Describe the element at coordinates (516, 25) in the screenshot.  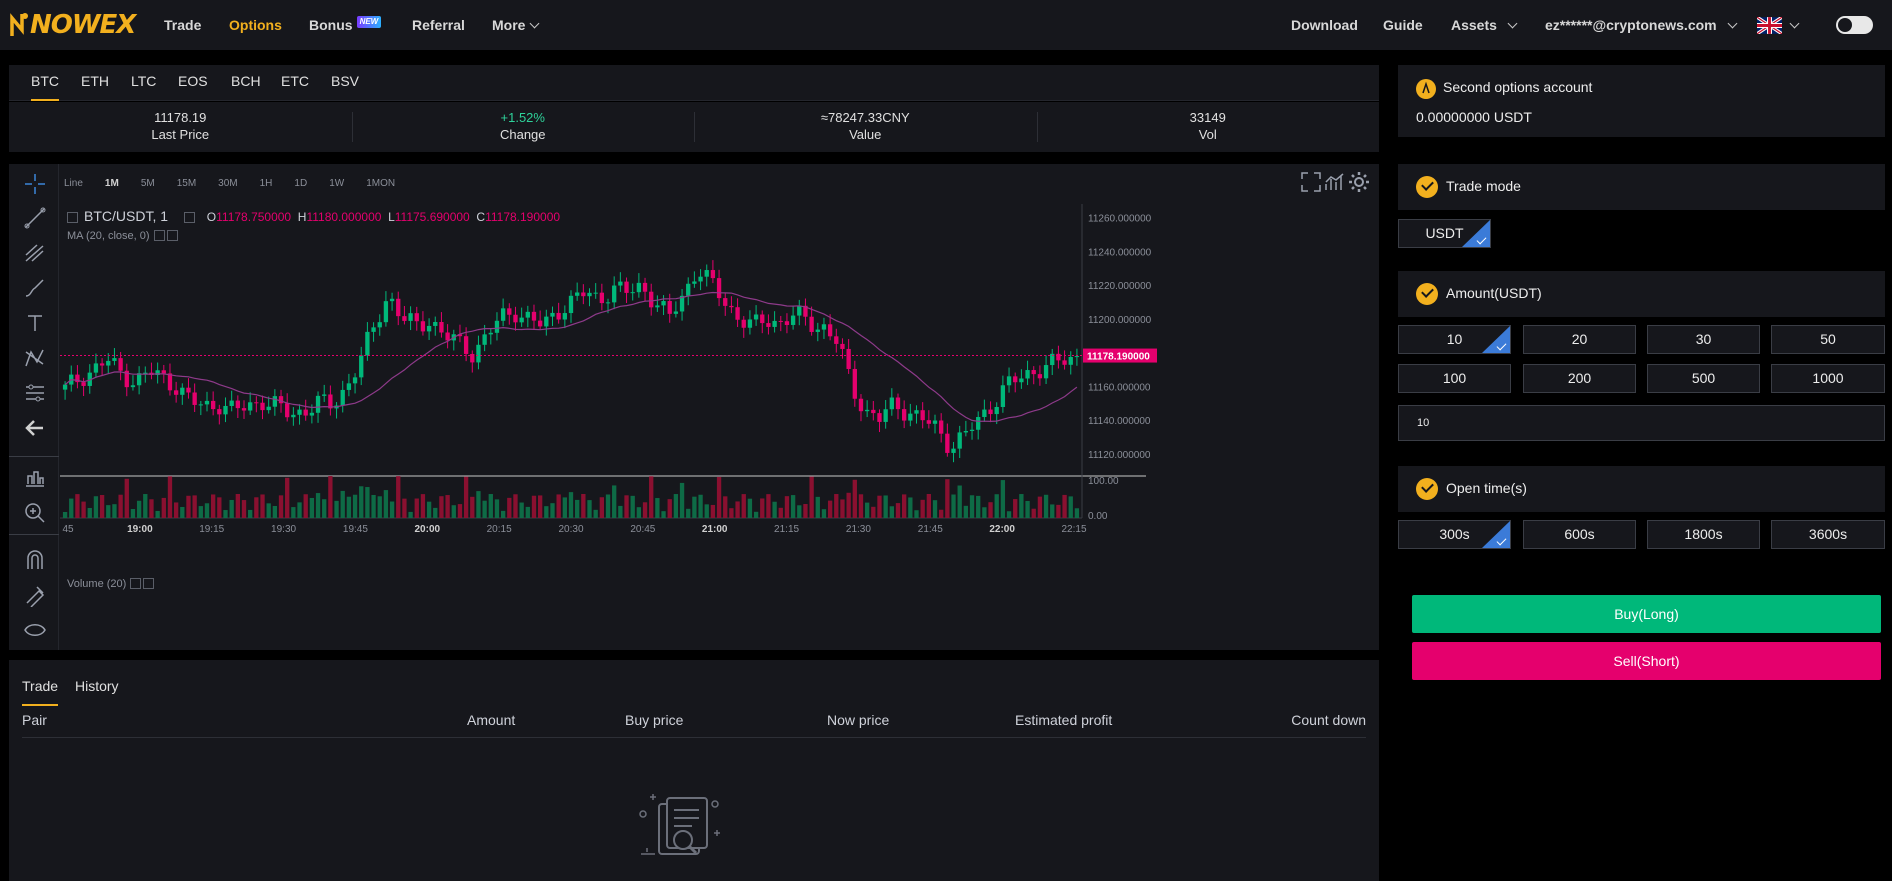
I see `nav-more: More` at that location.